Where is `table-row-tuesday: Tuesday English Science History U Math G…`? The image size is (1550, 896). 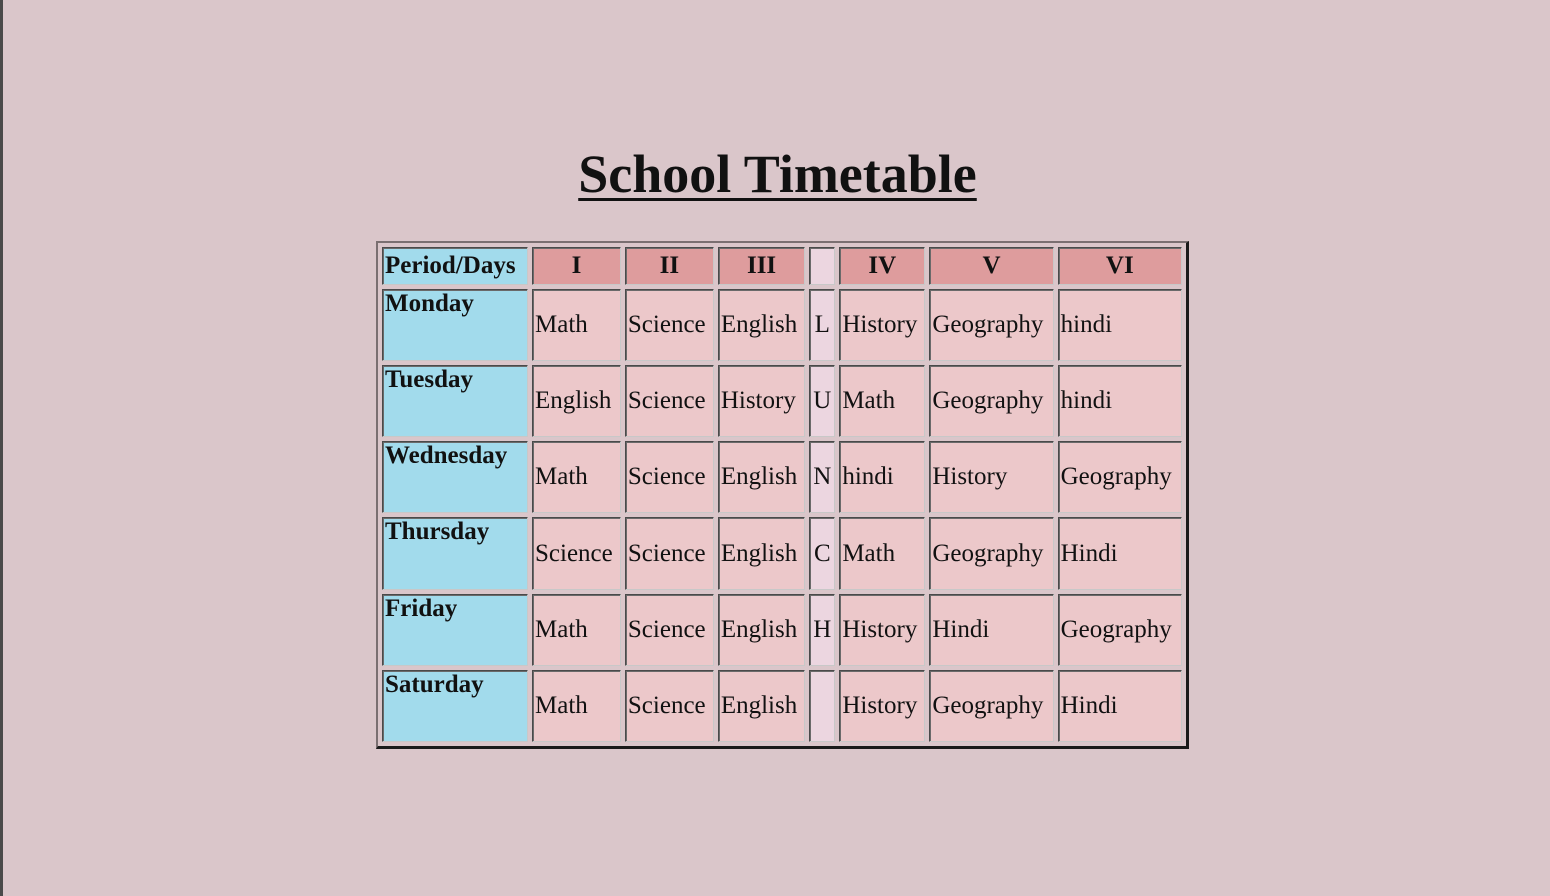
table-row-tuesday: Tuesday English Science History U Math G… is located at coordinates (782, 401).